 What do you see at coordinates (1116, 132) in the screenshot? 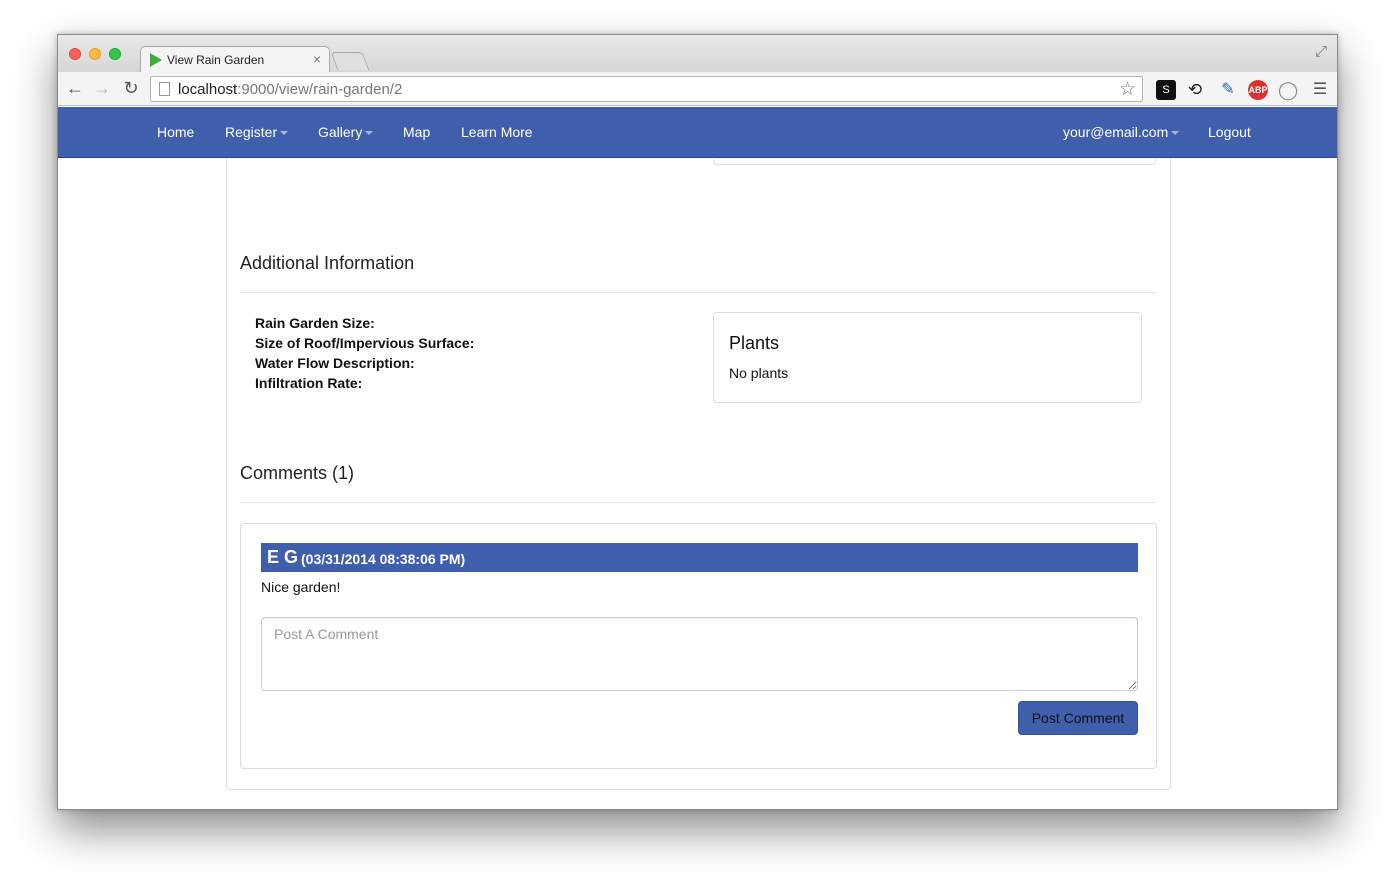
I see `user-email: your@email.com` at bounding box center [1116, 132].